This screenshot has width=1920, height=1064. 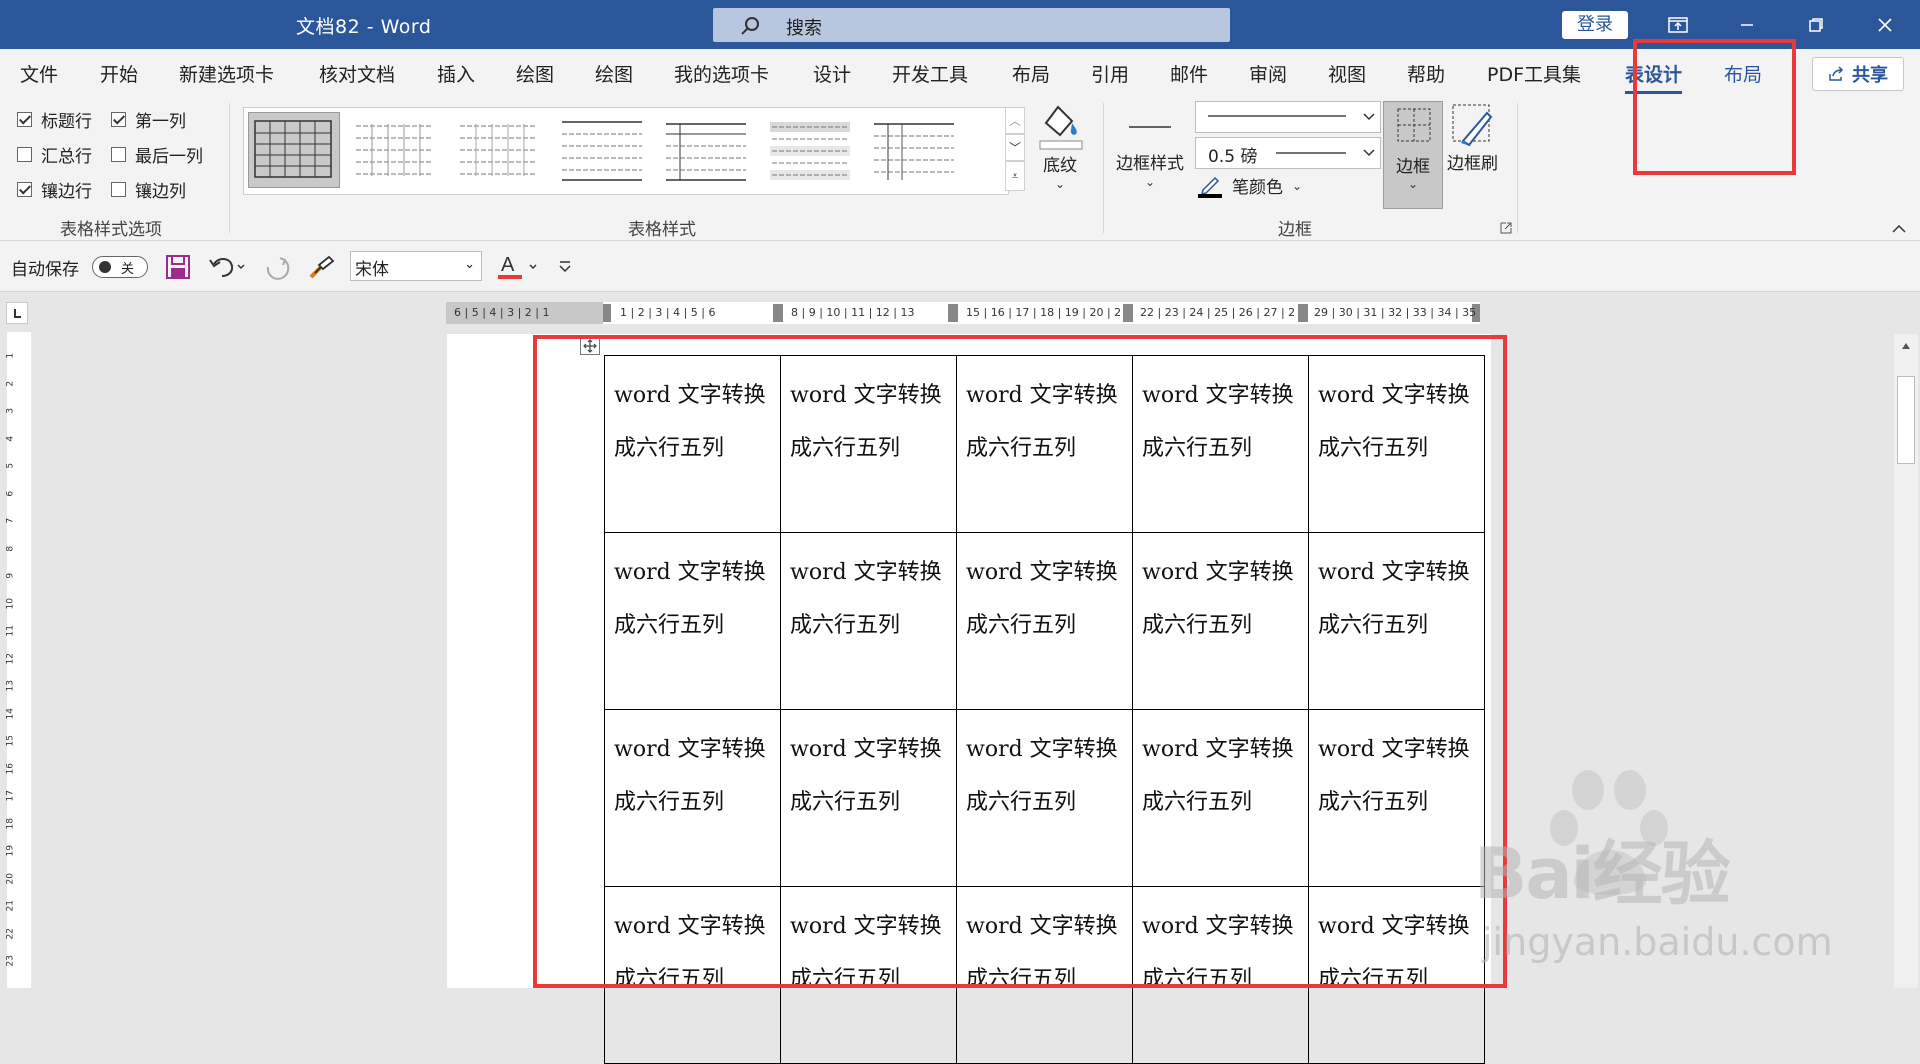 I want to click on ruler-labels-col1: 1 | 2 | 3 | 4 | 5 | 6, so click(x=668, y=312).